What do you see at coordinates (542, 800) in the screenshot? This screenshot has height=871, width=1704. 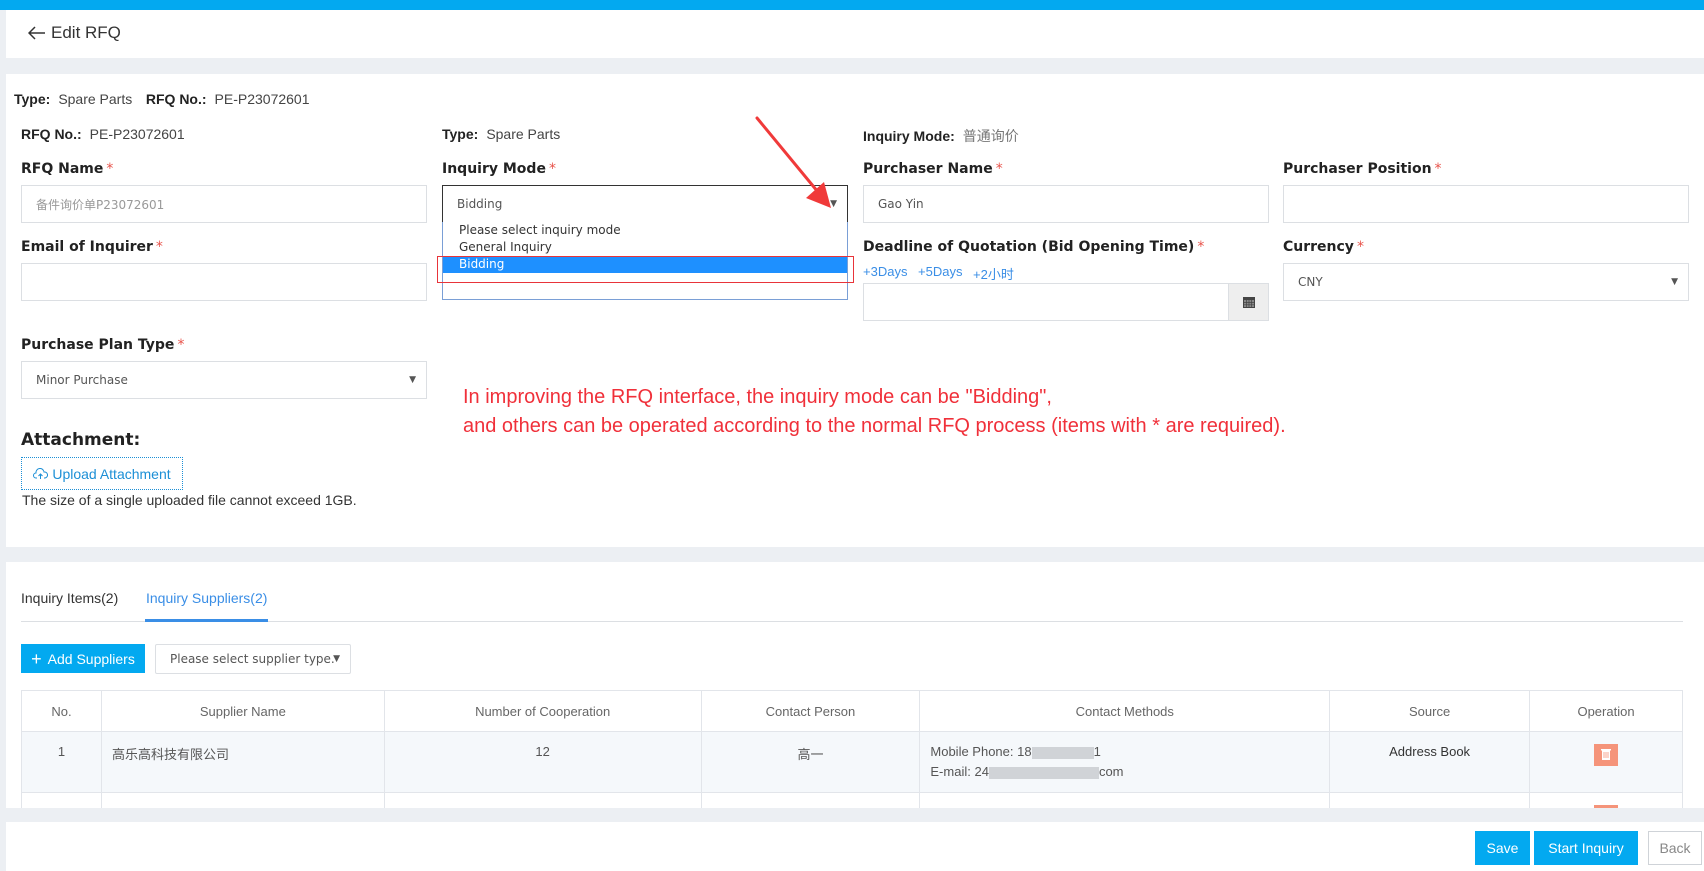 I see `cell-cooperation` at bounding box center [542, 800].